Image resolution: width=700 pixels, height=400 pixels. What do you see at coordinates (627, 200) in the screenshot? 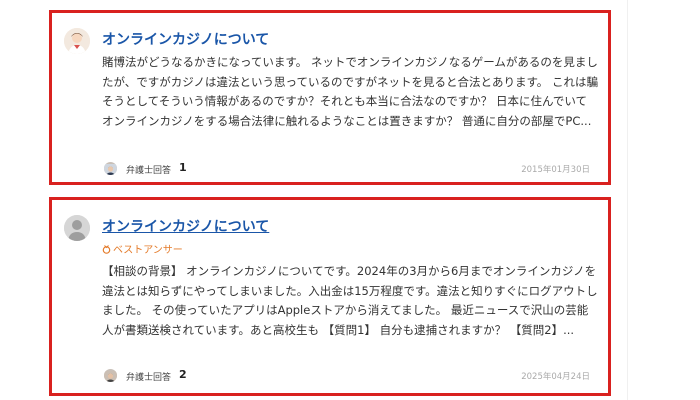
I see `page-side-divider` at bounding box center [627, 200].